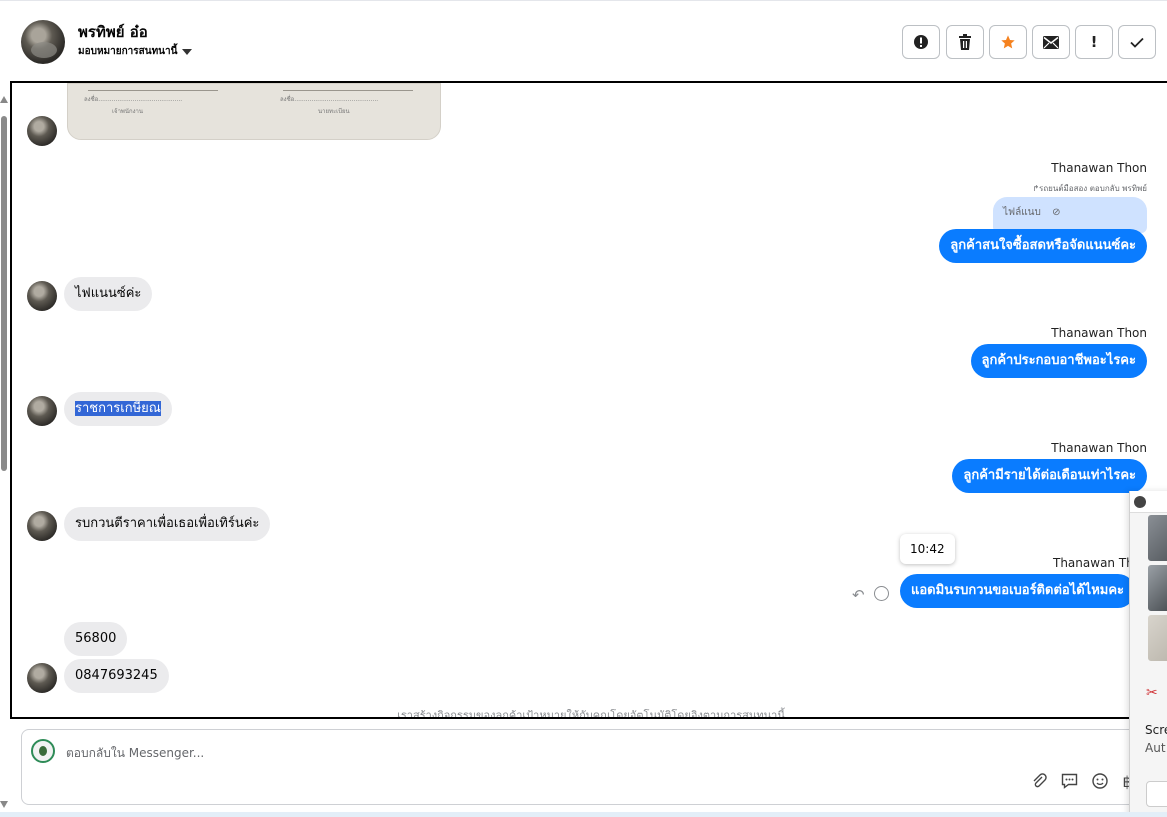 The width and height of the screenshot is (1167, 817). What do you see at coordinates (858, 595) in the screenshot?
I see `reply-icon: ↶` at bounding box center [858, 595].